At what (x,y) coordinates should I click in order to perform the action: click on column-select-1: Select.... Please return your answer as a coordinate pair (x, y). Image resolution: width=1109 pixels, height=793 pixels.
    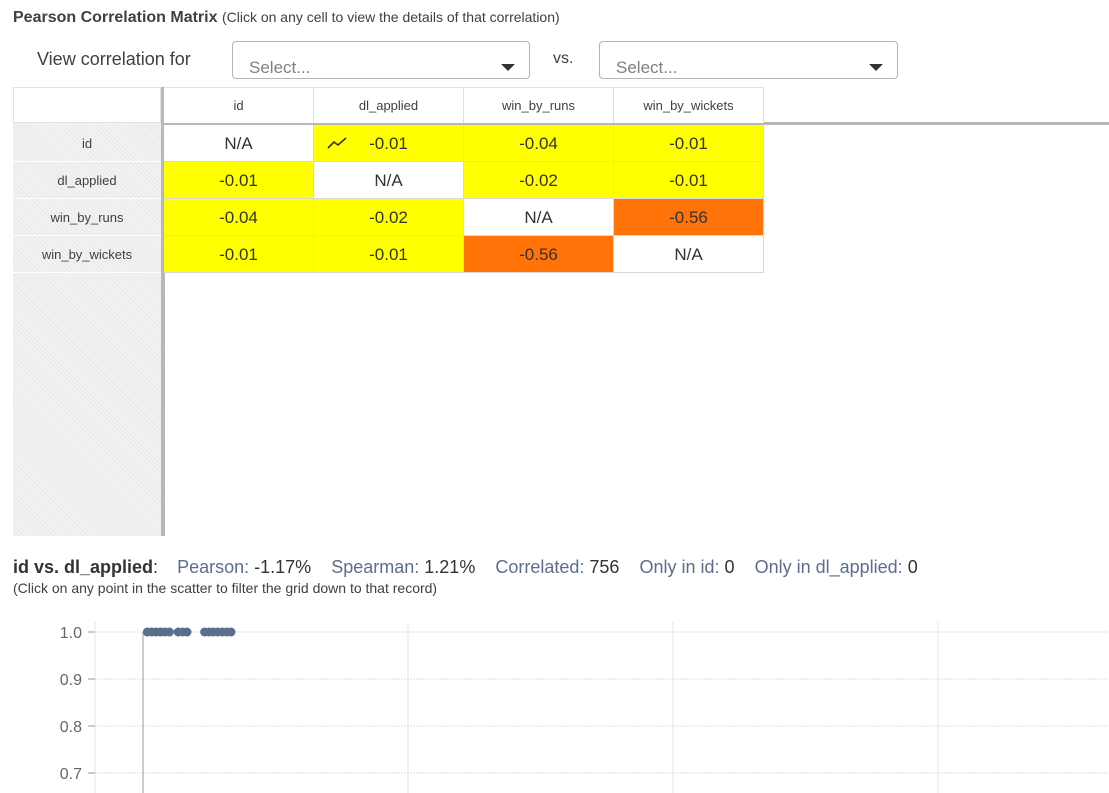
    Looking at the image, I should click on (381, 60).